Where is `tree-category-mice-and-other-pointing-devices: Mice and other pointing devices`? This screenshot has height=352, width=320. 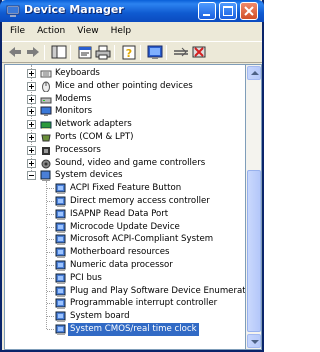
tree-category-mice-and-other-pointing-devices: Mice and other pointing devices is located at coordinates (125, 86).